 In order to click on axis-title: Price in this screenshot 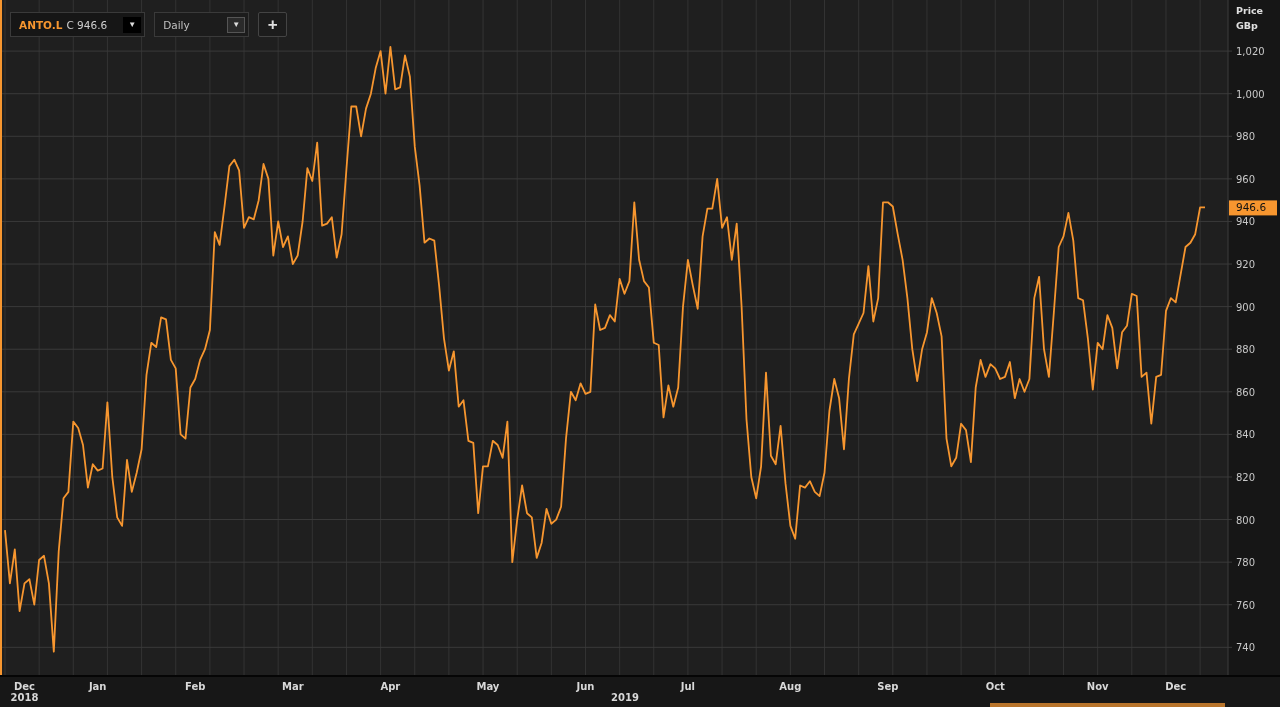, I will do `click(1249, 10)`.